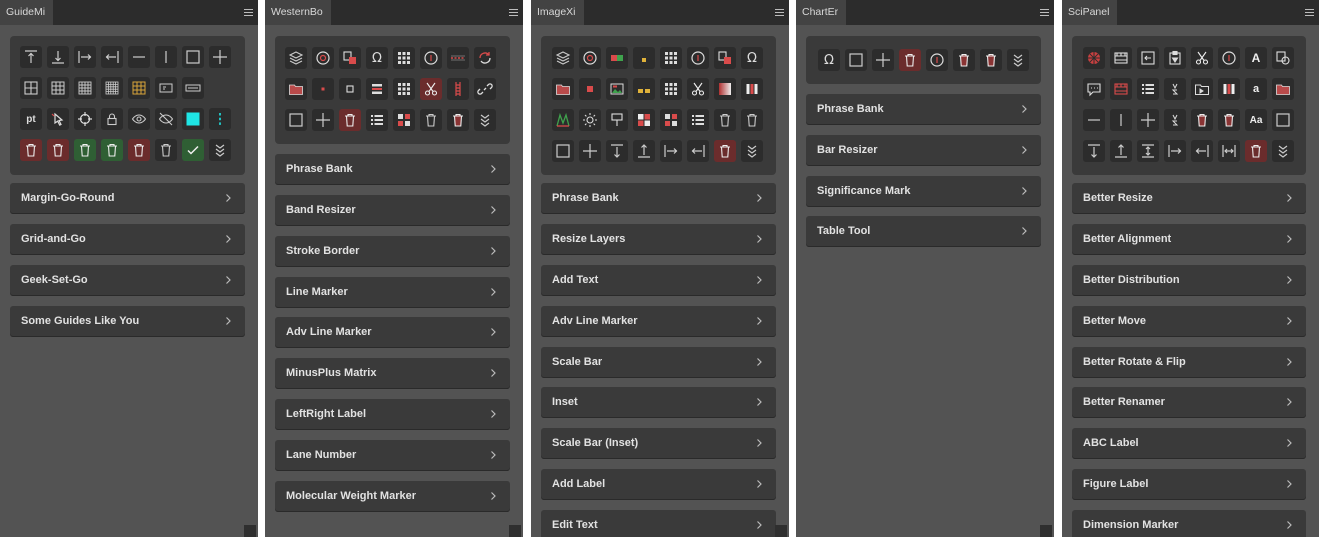 The height and width of the screenshot is (537, 1319). What do you see at coordinates (220, 119) in the screenshot?
I see `cyan-dots-icon` at bounding box center [220, 119].